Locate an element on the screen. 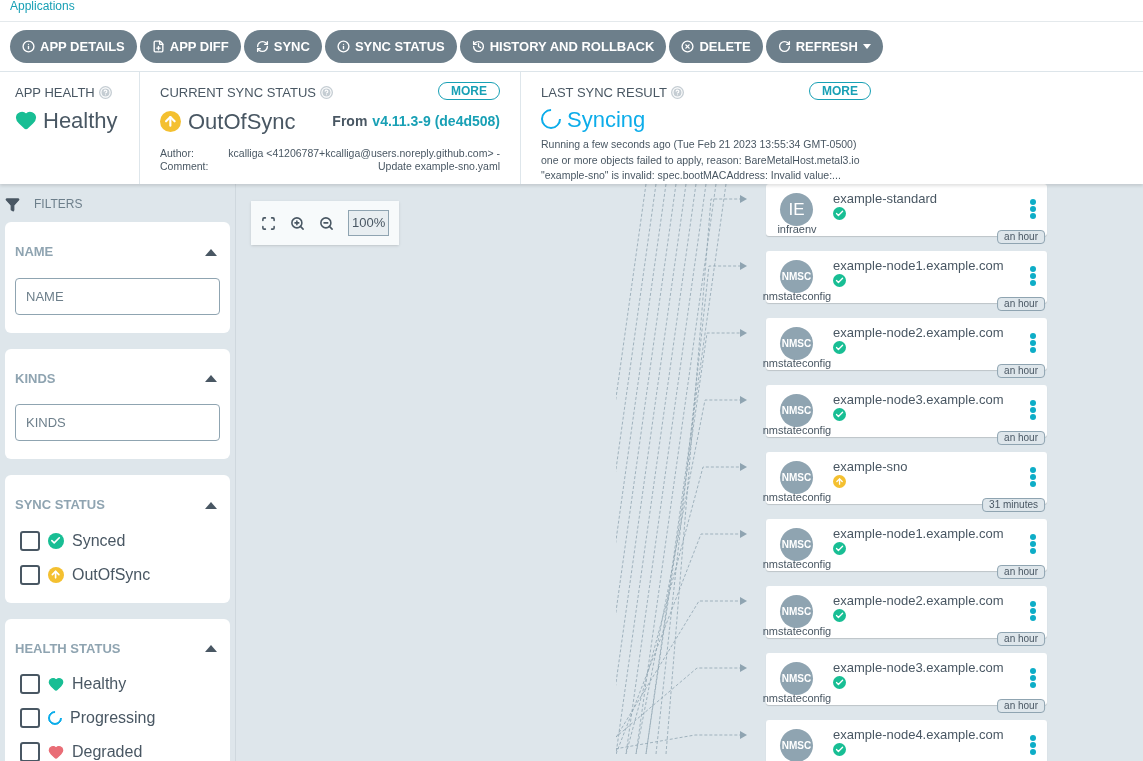  toolbar-button: REFRESH is located at coordinates (824, 46).